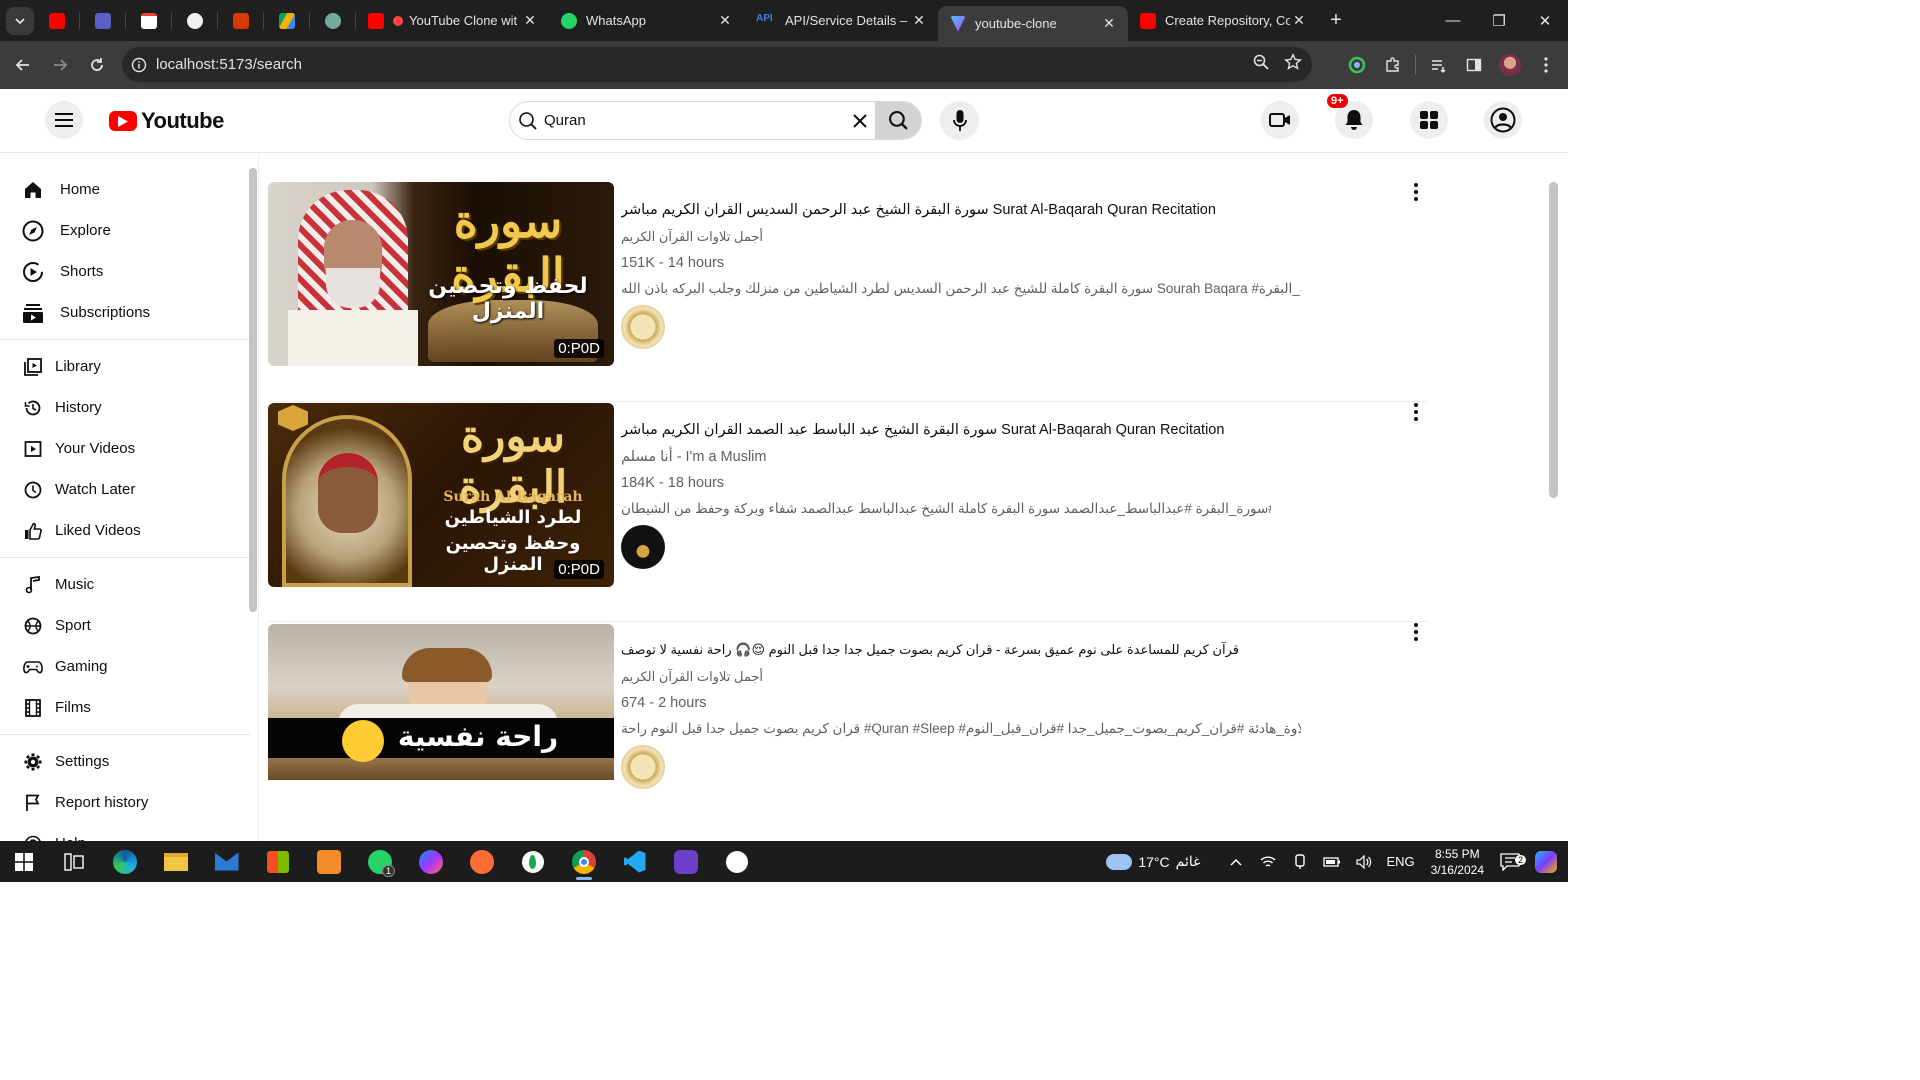  What do you see at coordinates (125, 489) in the screenshot?
I see `sidebar-item-watch-later: Watch Later` at bounding box center [125, 489].